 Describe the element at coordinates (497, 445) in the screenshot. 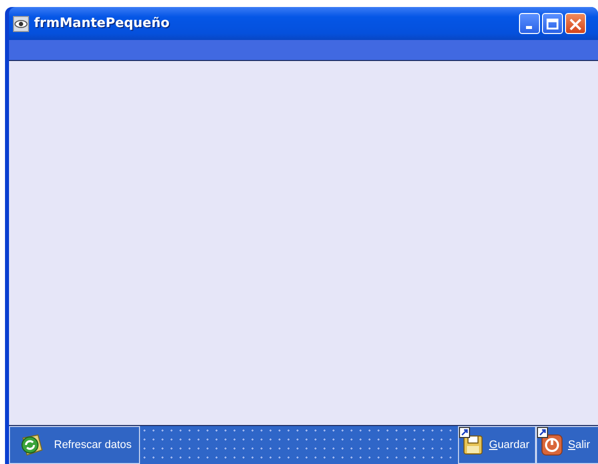

I see `save-button: Guardar` at that location.